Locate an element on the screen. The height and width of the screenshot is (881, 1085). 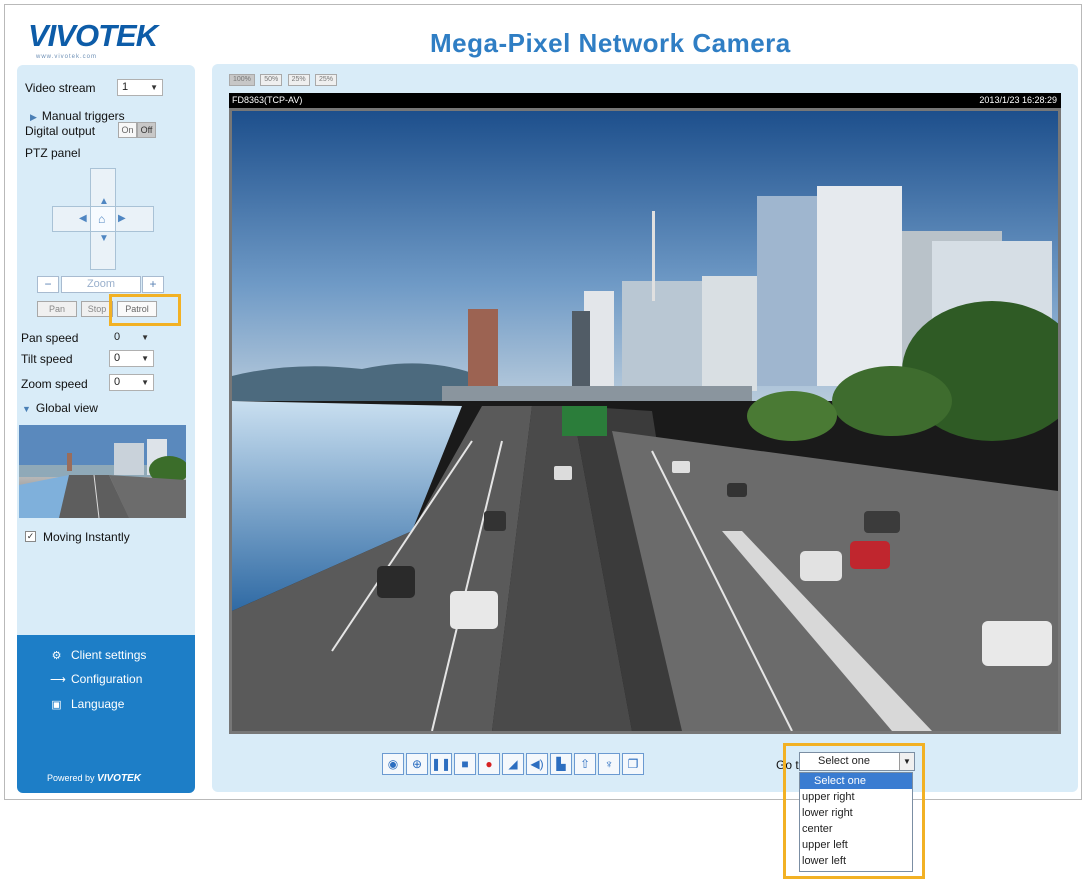
view-tab-3: 25% is located at coordinates (298, 80).